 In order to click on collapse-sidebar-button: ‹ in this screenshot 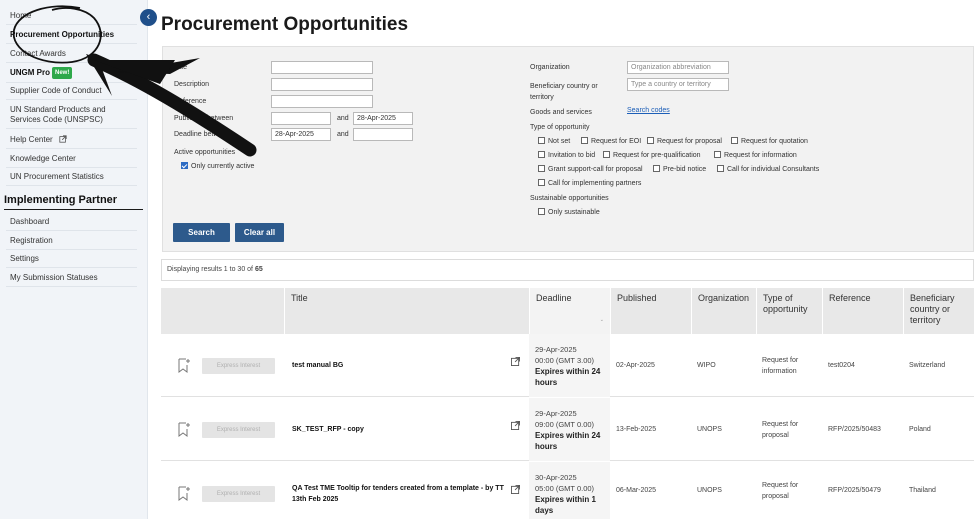, I will do `click(148, 17)`.